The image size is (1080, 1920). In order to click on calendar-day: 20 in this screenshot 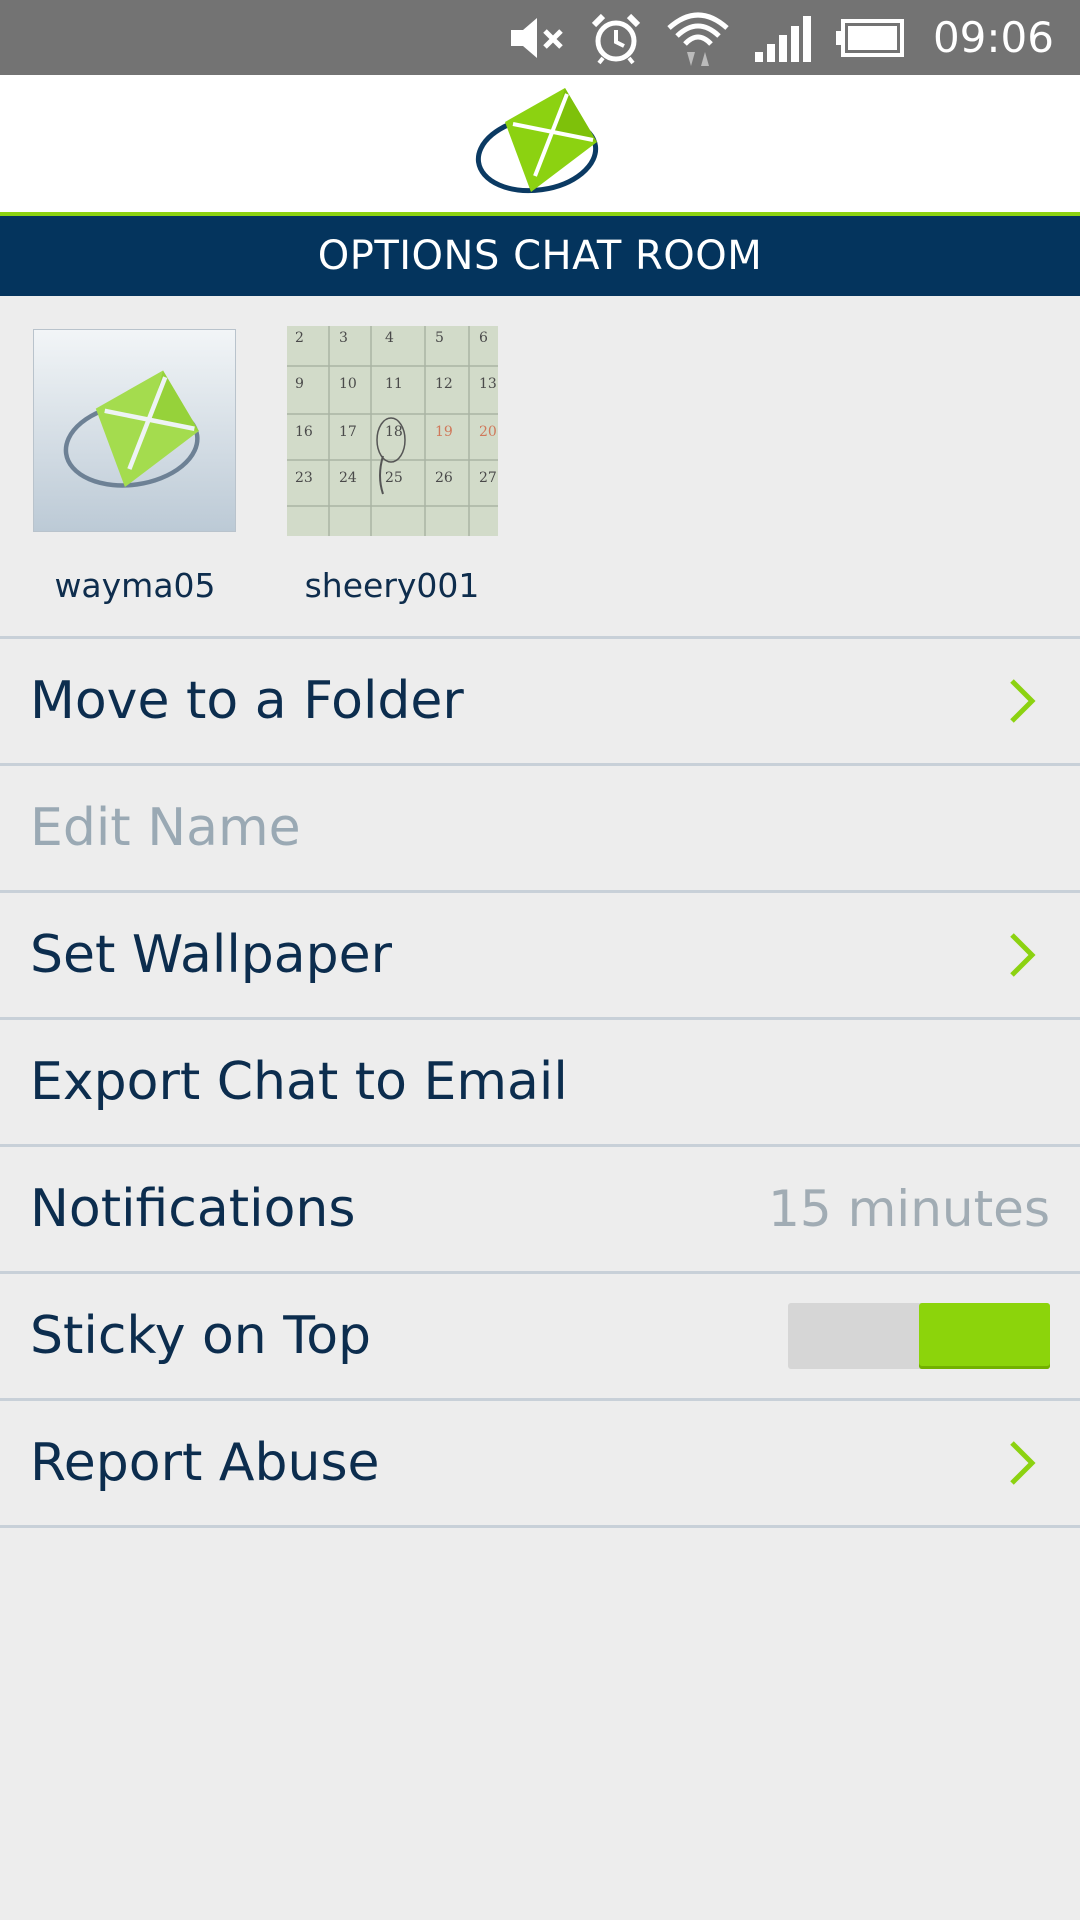, I will do `click(488, 432)`.